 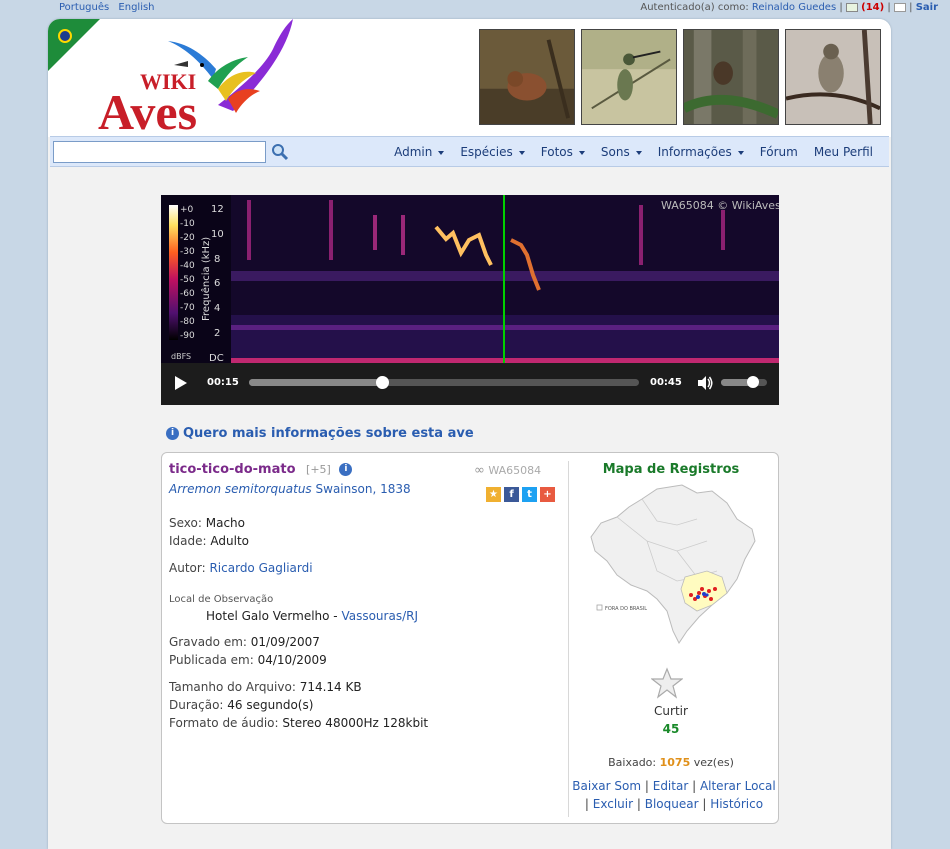 I want to click on duration: 46 segundo(s), so click(x=270, y=705).